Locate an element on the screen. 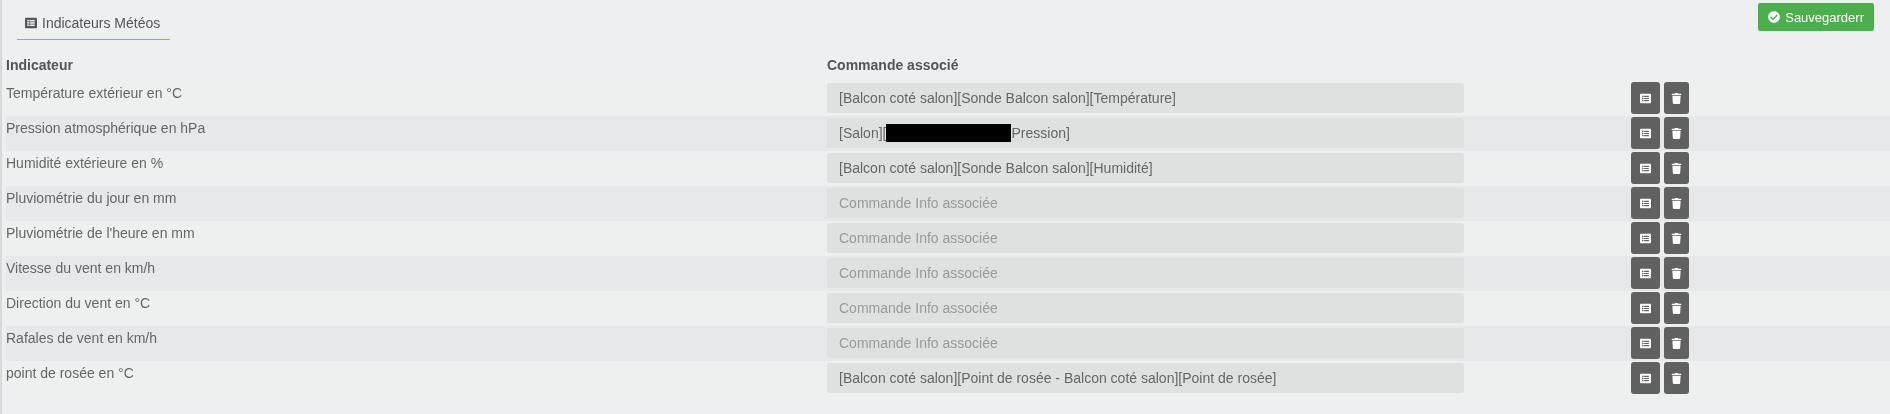 The height and width of the screenshot is (414, 1890). indicator-label: point de rosée en °C is located at coordinates (70, 373).